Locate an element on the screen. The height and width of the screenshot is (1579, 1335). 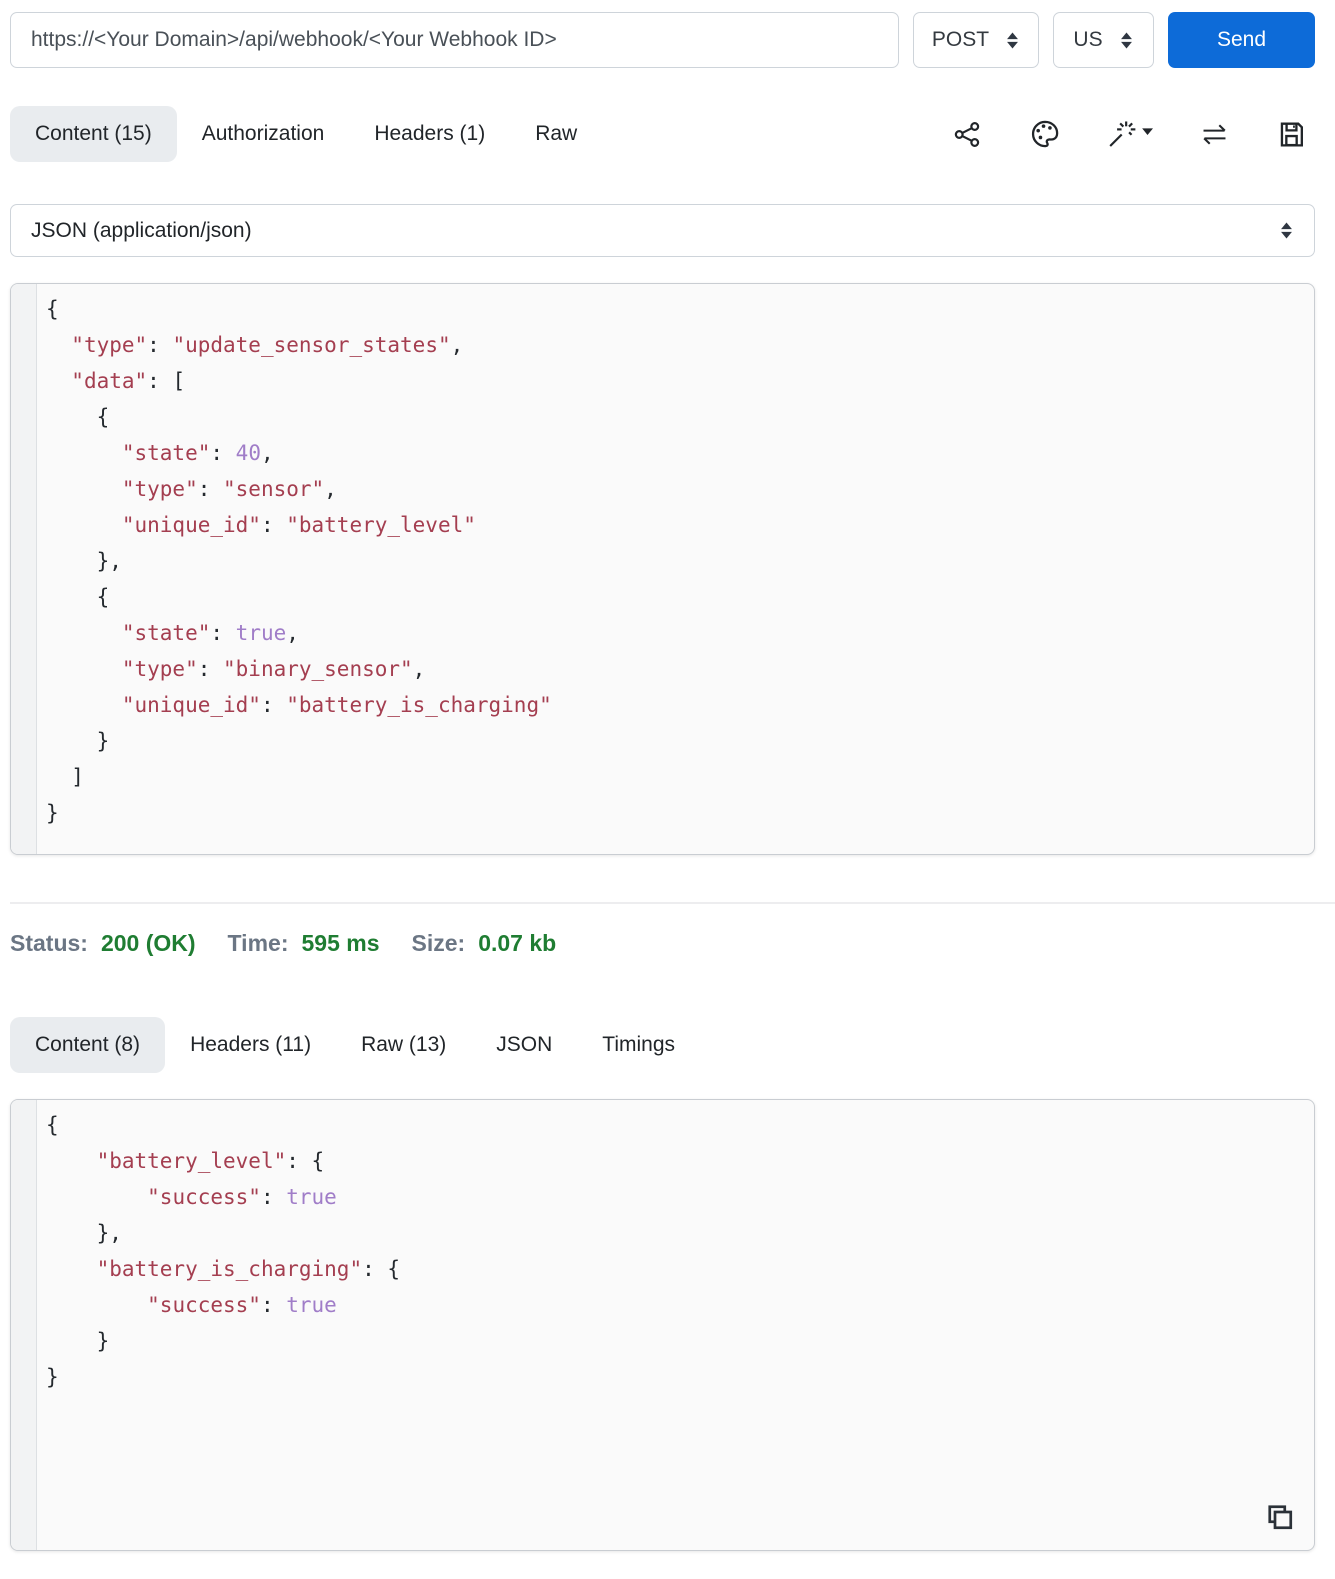
tab-response-content: Content (8) is located at coordinates (88, 1045).